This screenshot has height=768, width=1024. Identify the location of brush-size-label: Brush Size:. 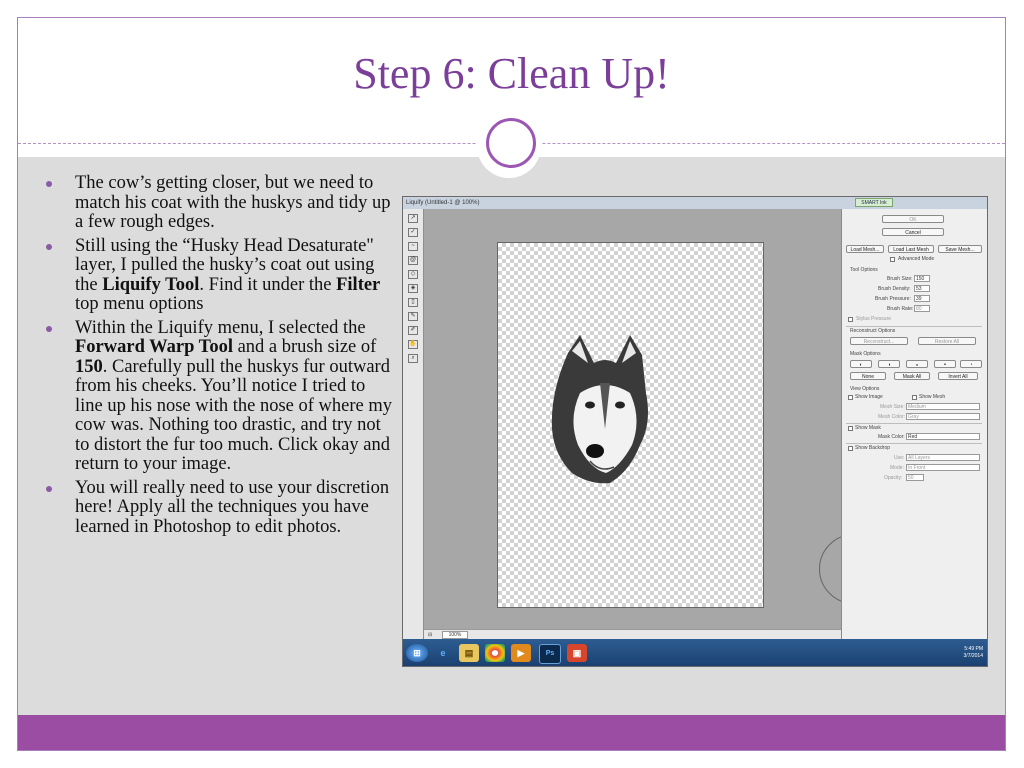
(900, 279).